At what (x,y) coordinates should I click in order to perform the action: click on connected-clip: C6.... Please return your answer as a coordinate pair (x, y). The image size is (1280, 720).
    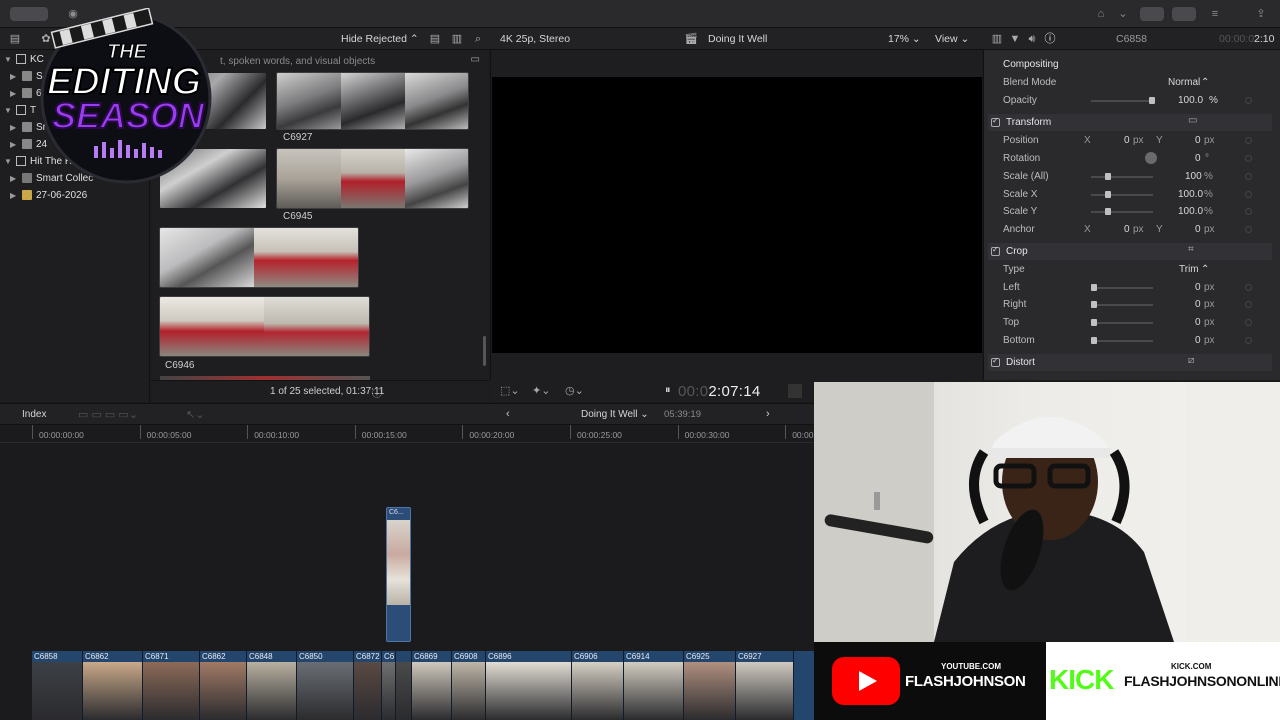
    Looking at the image, I should click on (398, 574).